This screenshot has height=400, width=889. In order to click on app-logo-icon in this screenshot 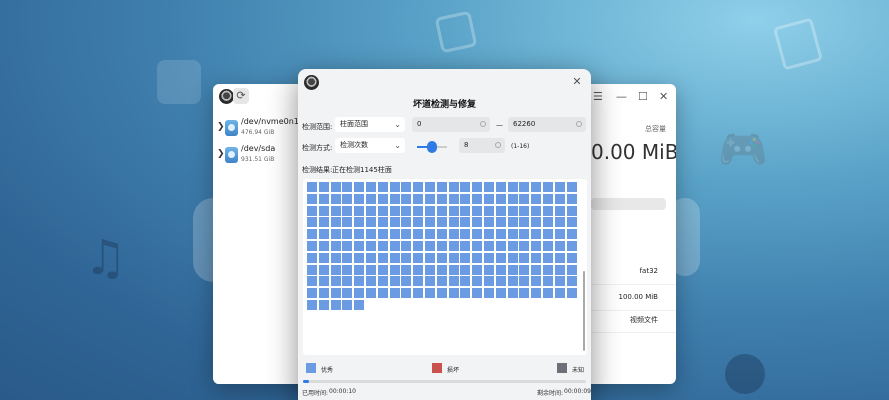, I will do `click(226, 96)`.